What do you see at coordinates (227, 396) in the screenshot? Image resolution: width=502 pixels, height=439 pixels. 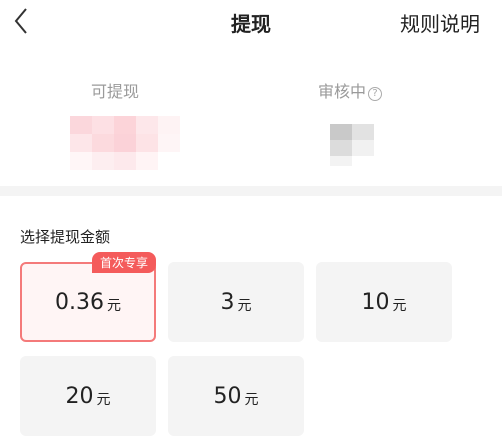 I see `amount-value: 50` at bounding box center [227, 396].